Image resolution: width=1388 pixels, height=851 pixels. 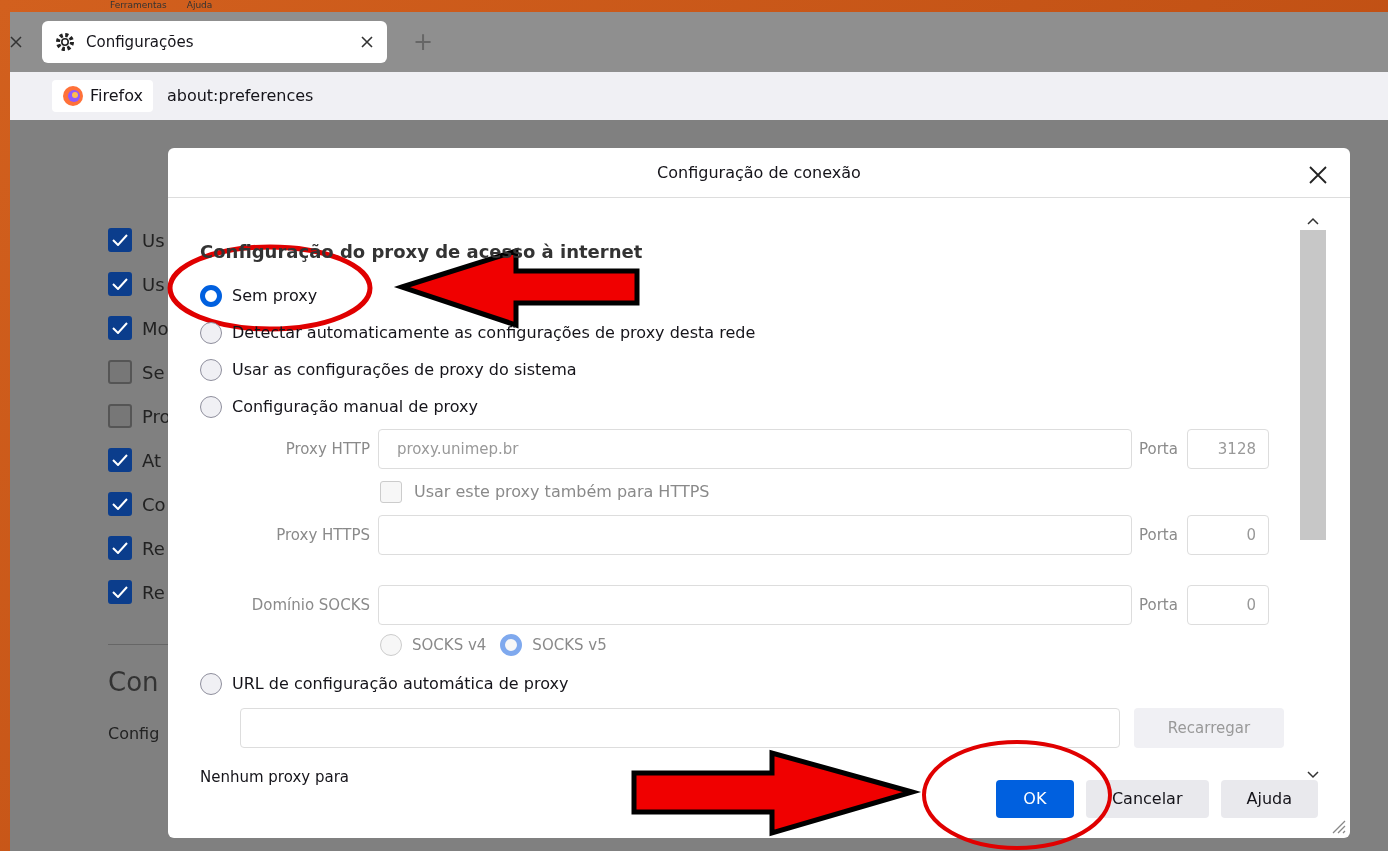 What do you see at coordinates (759, 172) in the screenshot?
I see `dialog-title: Configuração de conexão` at bounding box center [759, 172].